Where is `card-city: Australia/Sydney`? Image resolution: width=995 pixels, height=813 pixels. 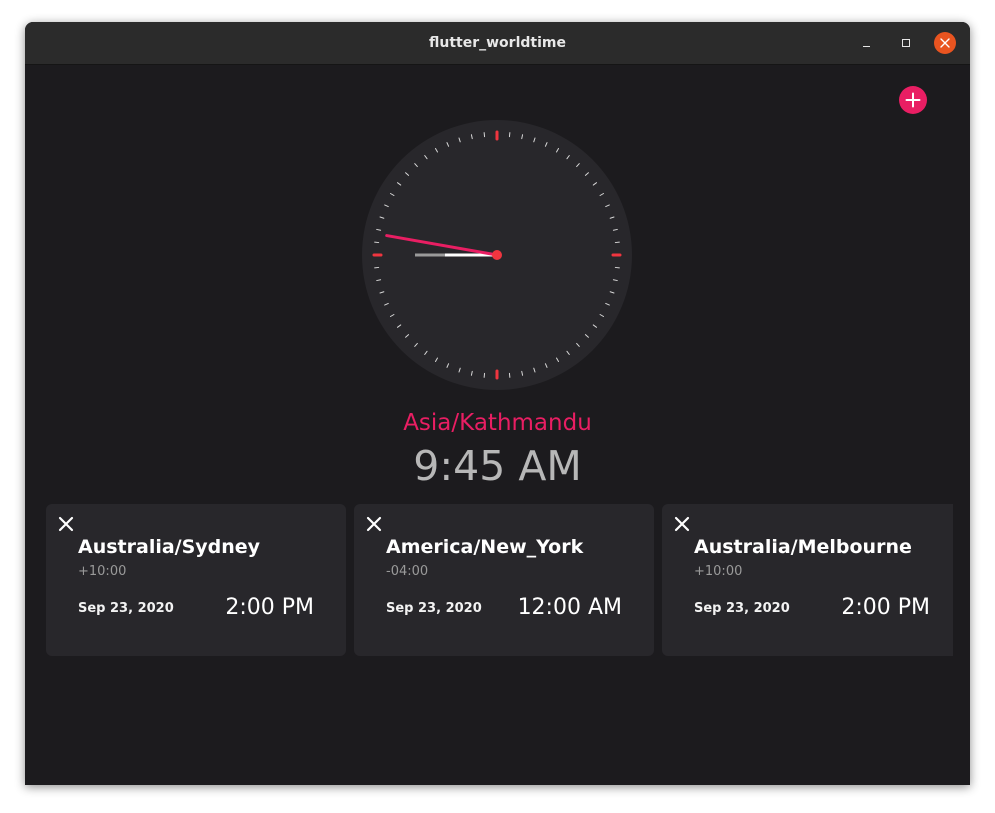 card-city: Australia/Sydney is located at coordinates (169, 547).